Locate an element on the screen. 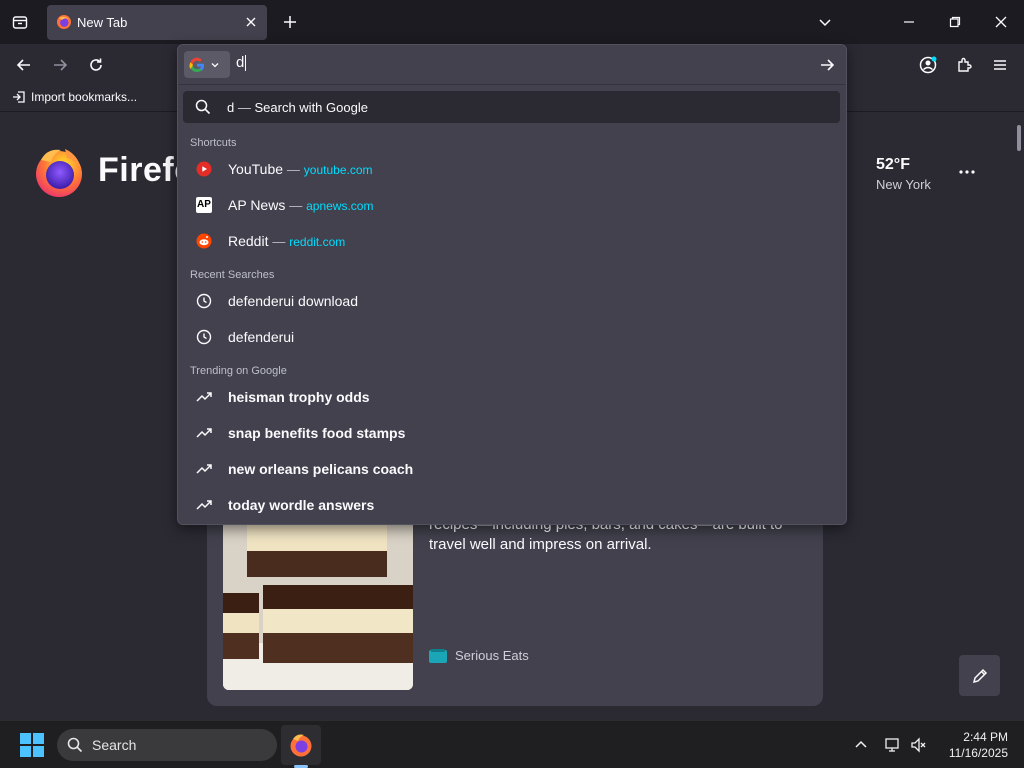 Image resolution: width=1024 pixels, height=768 pixels. volume-muted-icon is located at coordinates (919, 745).